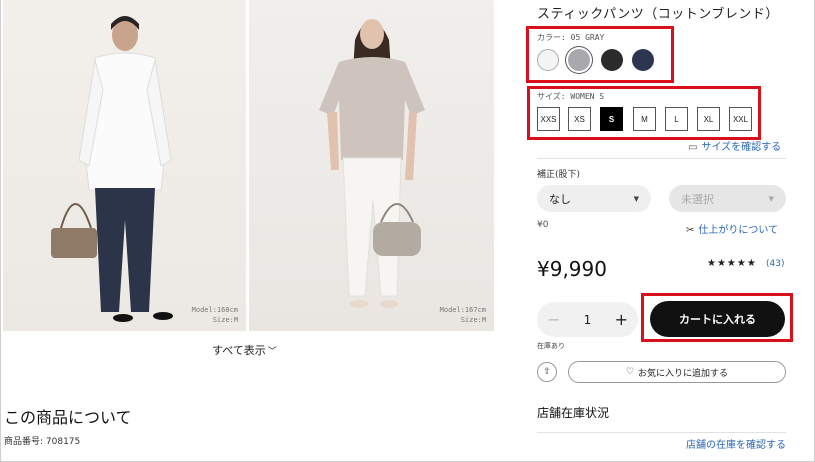 The width and height of the screenshot is (815, 462). Describe the element at coordinates (42, 442) in the screenshot. I see `product-number: 商品番号: 708175` at that location.